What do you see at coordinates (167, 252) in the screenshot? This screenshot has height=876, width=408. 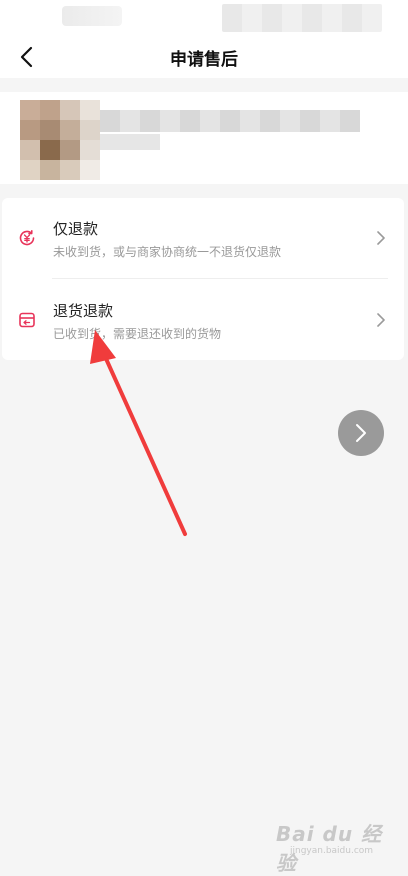 I see `option-description: 未收到货，或与商家协商统一不退货仅退款` at bounding box center [167, 252].